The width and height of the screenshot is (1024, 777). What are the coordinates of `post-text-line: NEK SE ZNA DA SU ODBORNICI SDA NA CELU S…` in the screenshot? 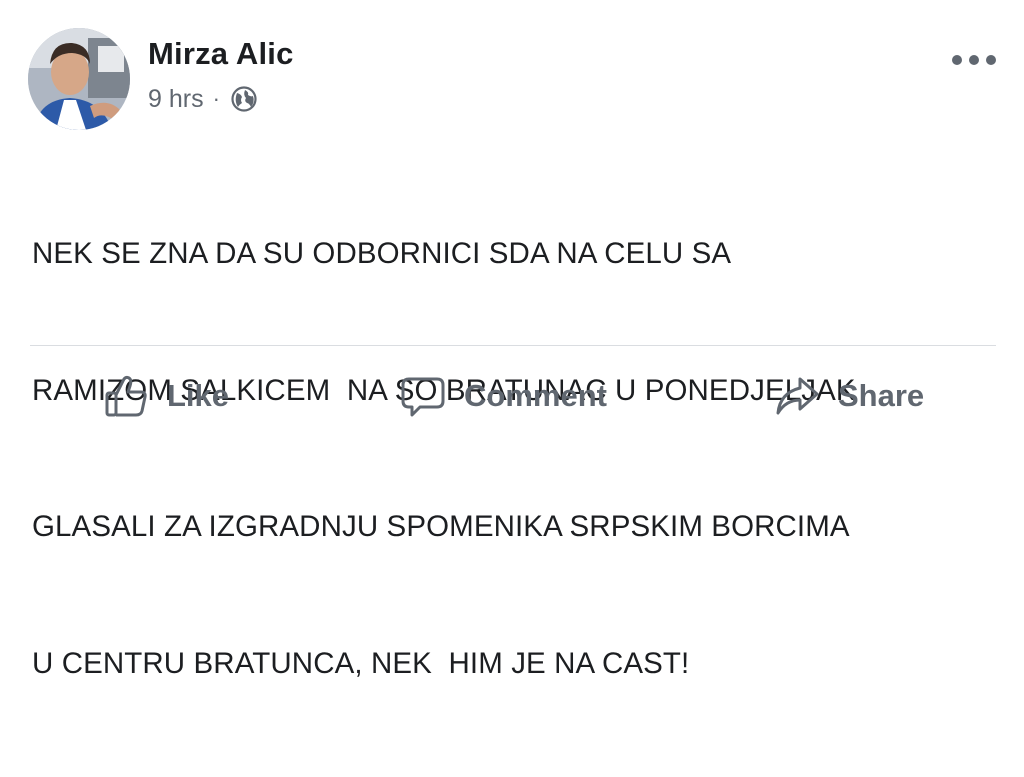 It's located at (382, 253).